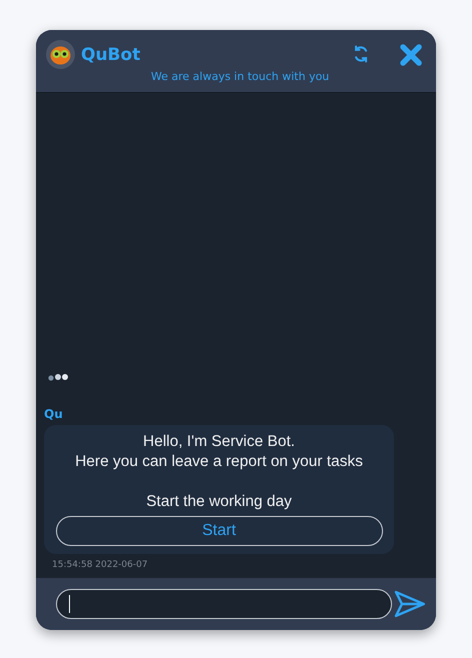 This screenshot has height=658, width=472. Describe the element at coordinates (410, 604) in the screenshot. I see `send-icon` at that location.